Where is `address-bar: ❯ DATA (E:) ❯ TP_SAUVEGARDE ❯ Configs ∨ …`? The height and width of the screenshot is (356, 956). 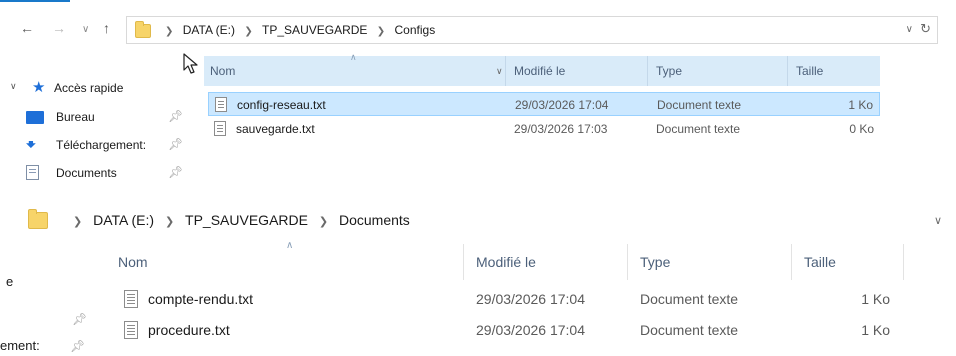
address-bar: ❯ DATA (E:) ❯ TP_SAUVEGARDE ❯ Configs ∨ … is located at coordinates (532, 30).